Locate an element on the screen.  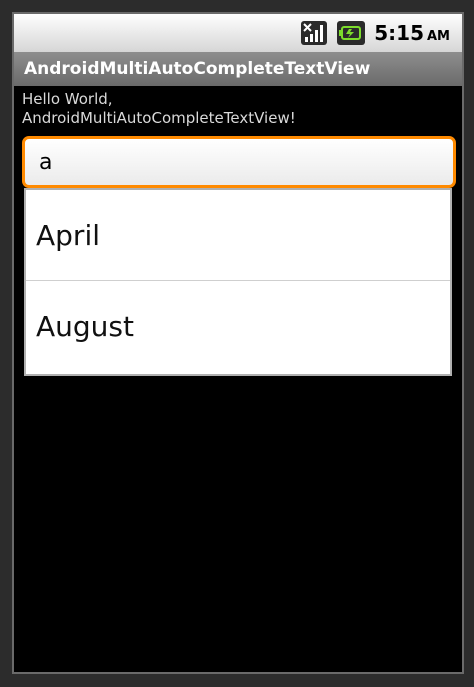
battery-icon is located at coordinates (351, 33).